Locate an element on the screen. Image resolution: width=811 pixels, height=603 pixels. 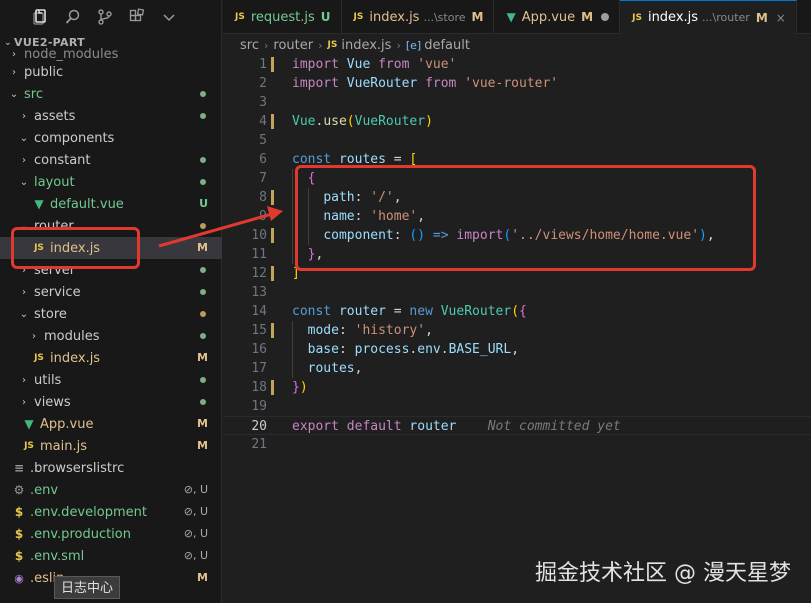
code-line: 19 is located at coordinates (517, 406).